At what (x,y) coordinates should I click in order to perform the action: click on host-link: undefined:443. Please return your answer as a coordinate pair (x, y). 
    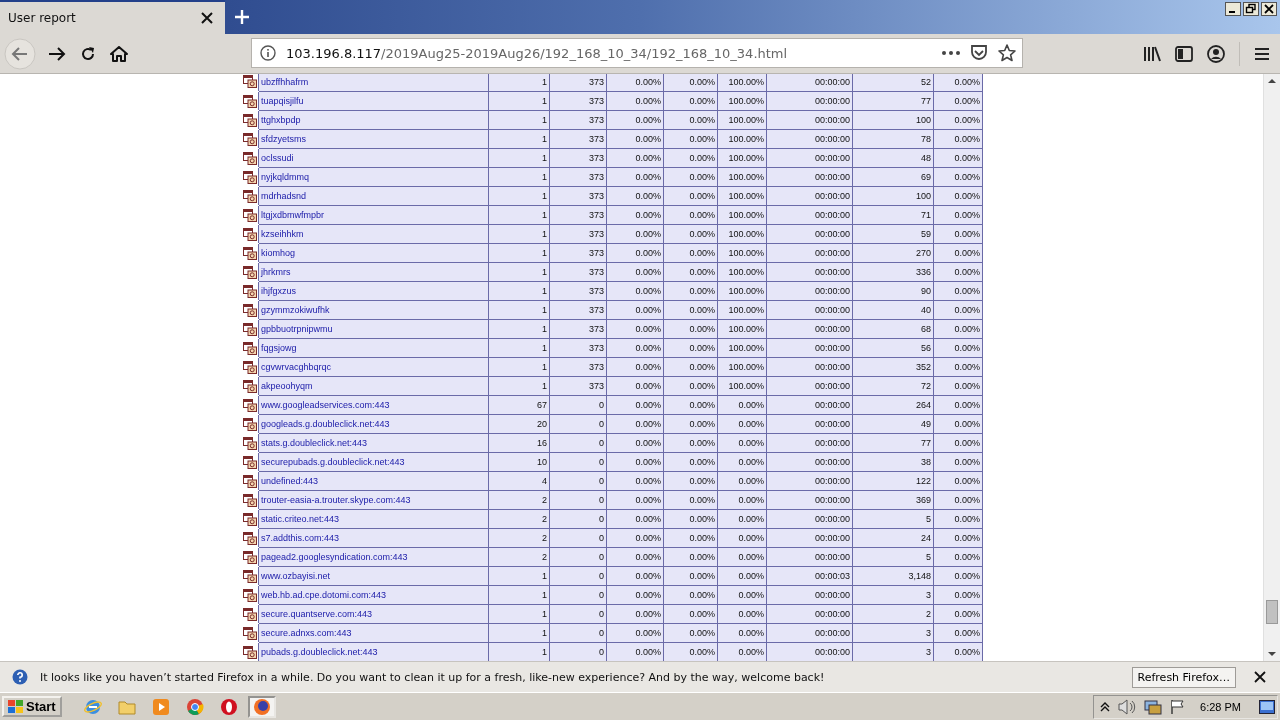
    Looking at the image, I should click on (290, 481).